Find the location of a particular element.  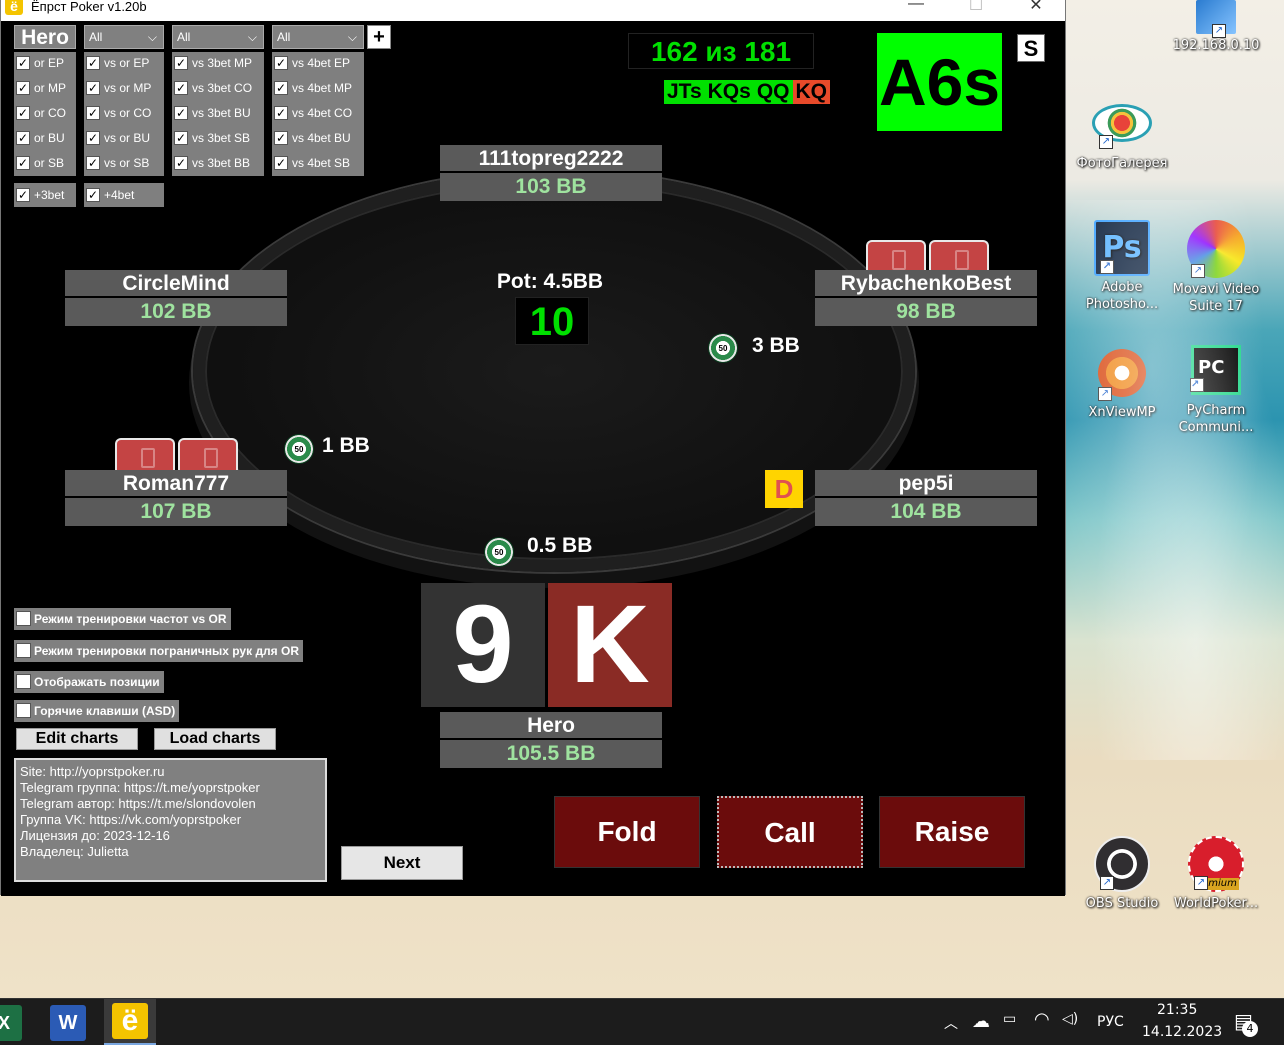

hands-strip: JTs KQs QQ KQ is located at coordinates (747, 92).